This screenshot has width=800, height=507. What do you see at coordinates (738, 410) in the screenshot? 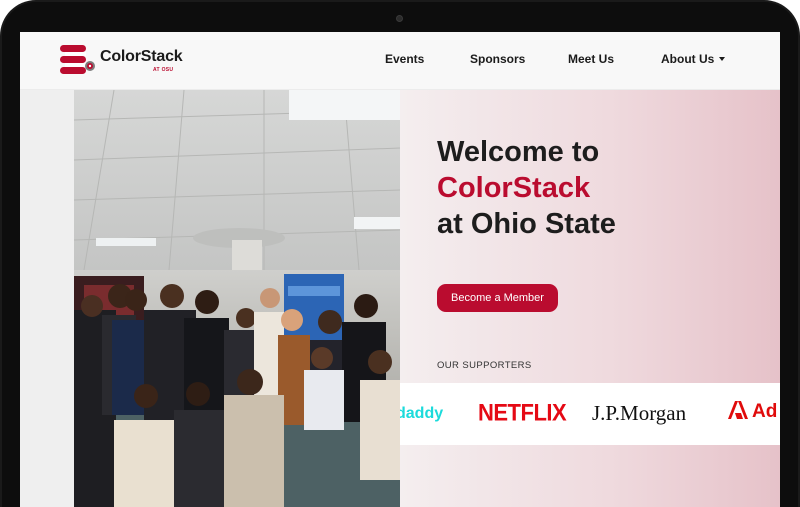
I see `adobe-icon` at bounding box center [738, 410].